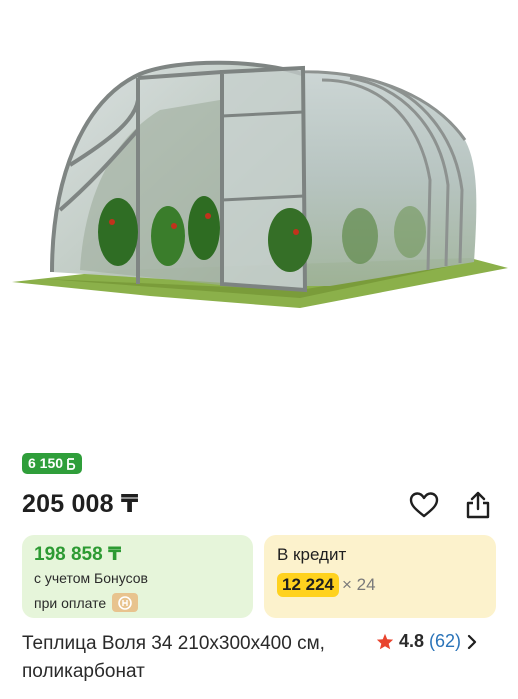 Image resolution: width=518 pixels, height=699 pixels. What do you see at coordinates (412, 641) in the screenshot?
I see `rating-value: 4.8` at bounding box center [412, 641].